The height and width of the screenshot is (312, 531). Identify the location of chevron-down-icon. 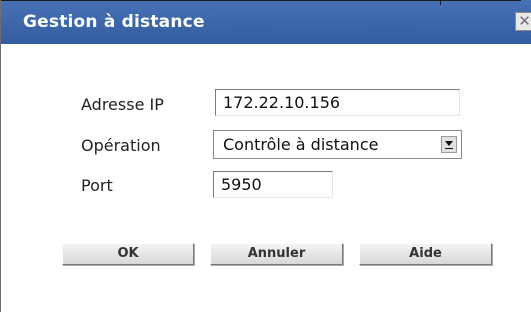
(449, 144).